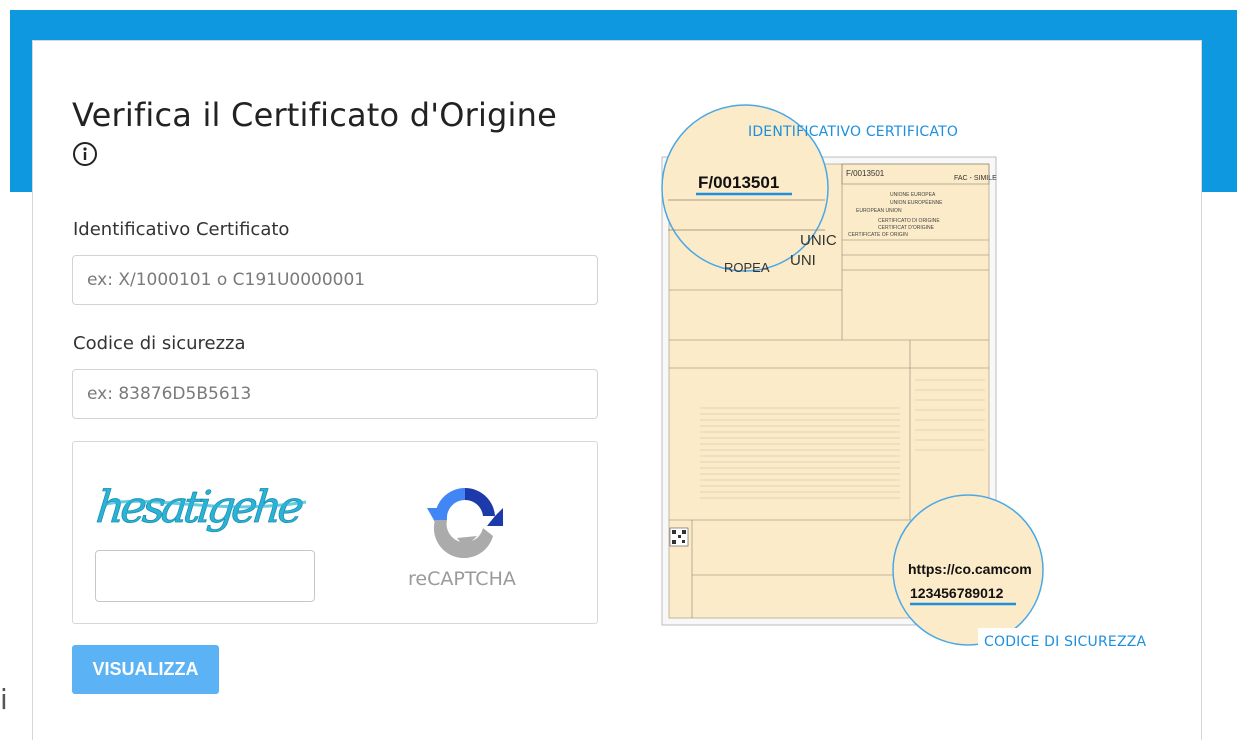  I want to click on captcha-text: hesatigehe, so click(201, 507).